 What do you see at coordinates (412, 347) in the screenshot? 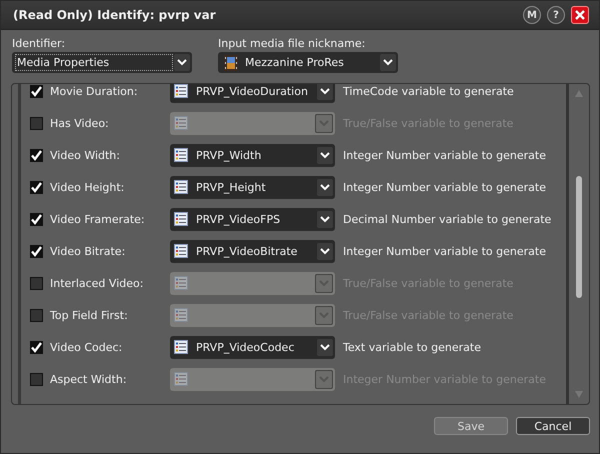
I see `description-text: Text variable to generate` at bounding box center [412, 347].